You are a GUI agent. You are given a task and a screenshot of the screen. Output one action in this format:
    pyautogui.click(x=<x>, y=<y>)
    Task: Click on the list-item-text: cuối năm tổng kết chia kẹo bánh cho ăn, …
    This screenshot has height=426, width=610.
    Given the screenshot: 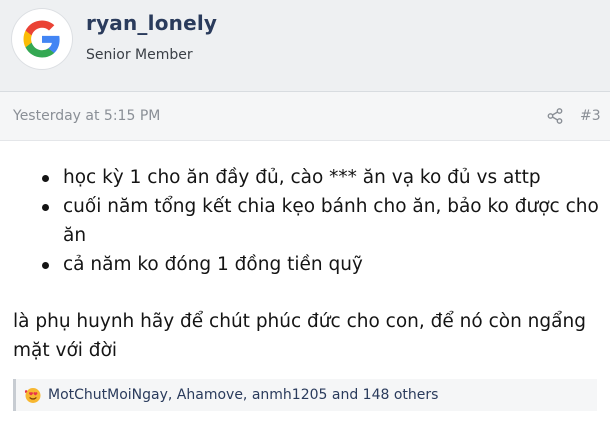 What is the action you would take?
    pyautogui.click(x=331, y=221)
    